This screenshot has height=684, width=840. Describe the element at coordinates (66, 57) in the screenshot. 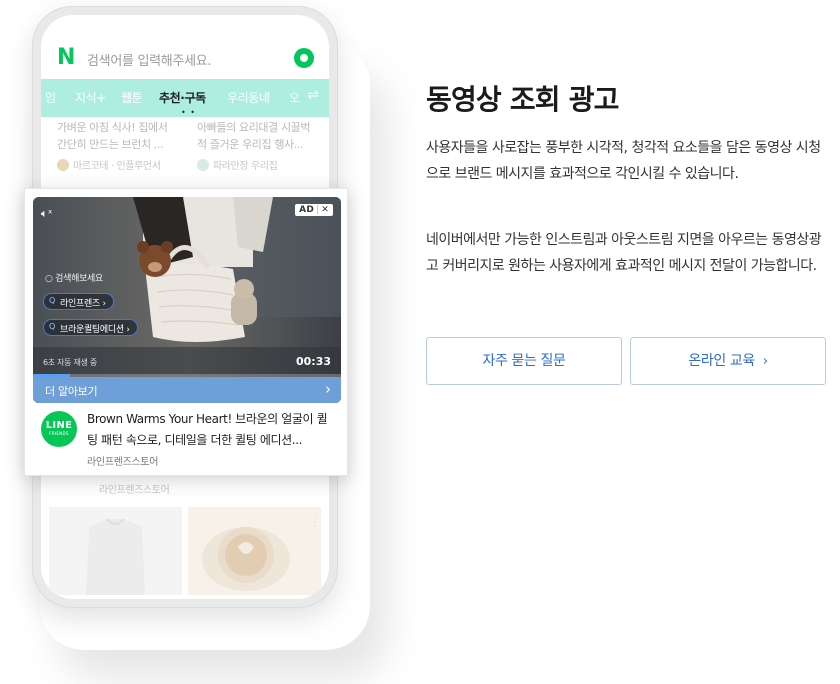

I see `naver-logo: N` at that location.